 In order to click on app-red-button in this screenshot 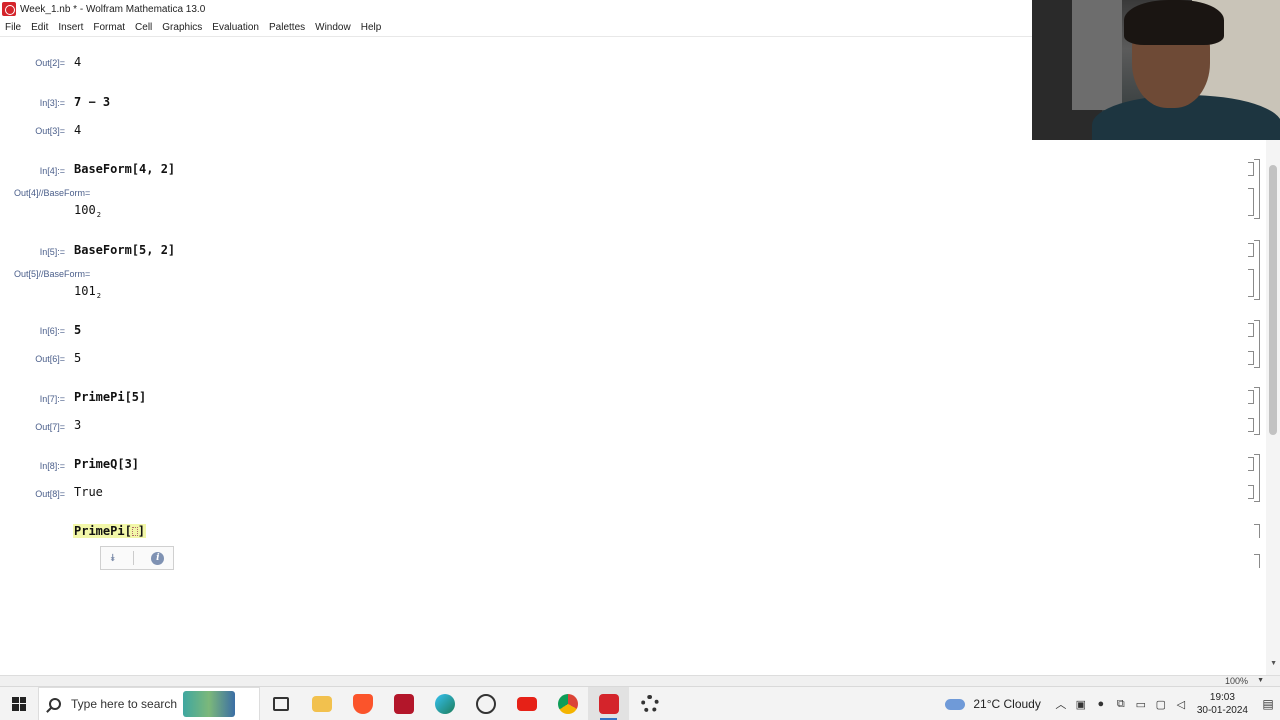, I will do `click(403, 703)`.